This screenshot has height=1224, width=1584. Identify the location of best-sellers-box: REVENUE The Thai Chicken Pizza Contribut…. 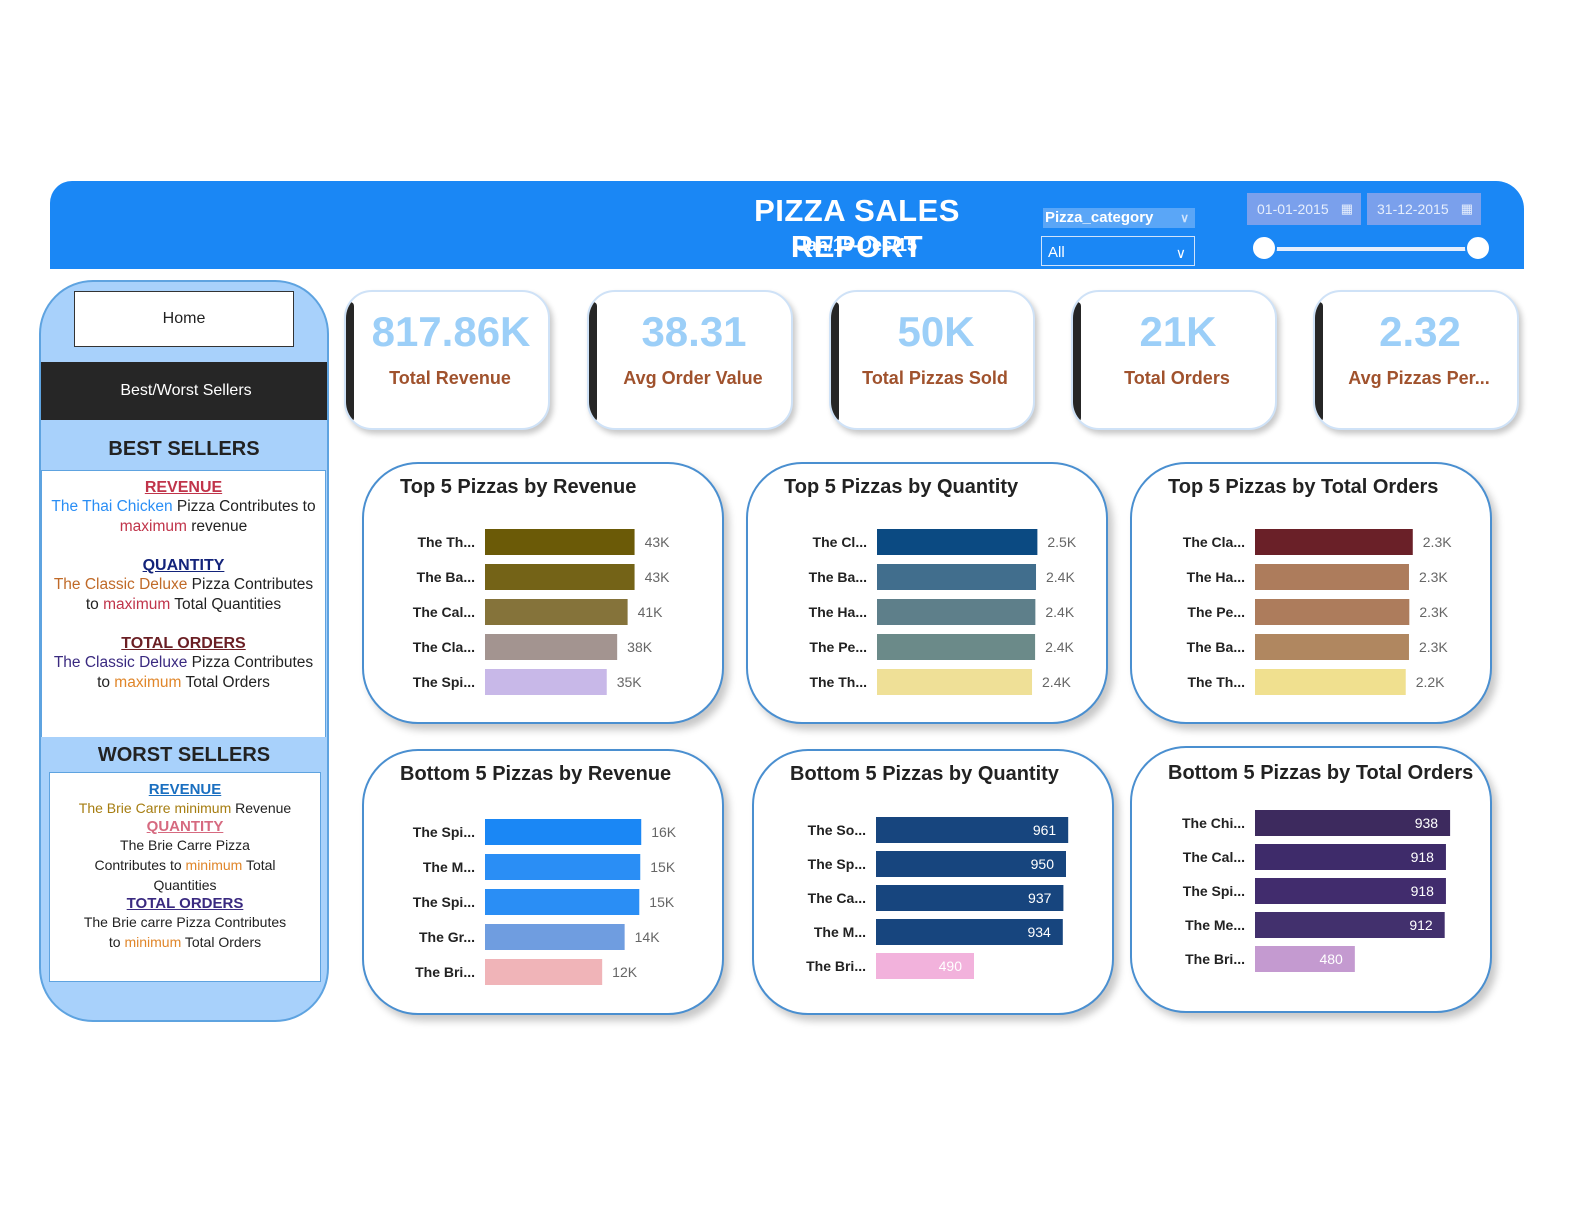
(183, 604).